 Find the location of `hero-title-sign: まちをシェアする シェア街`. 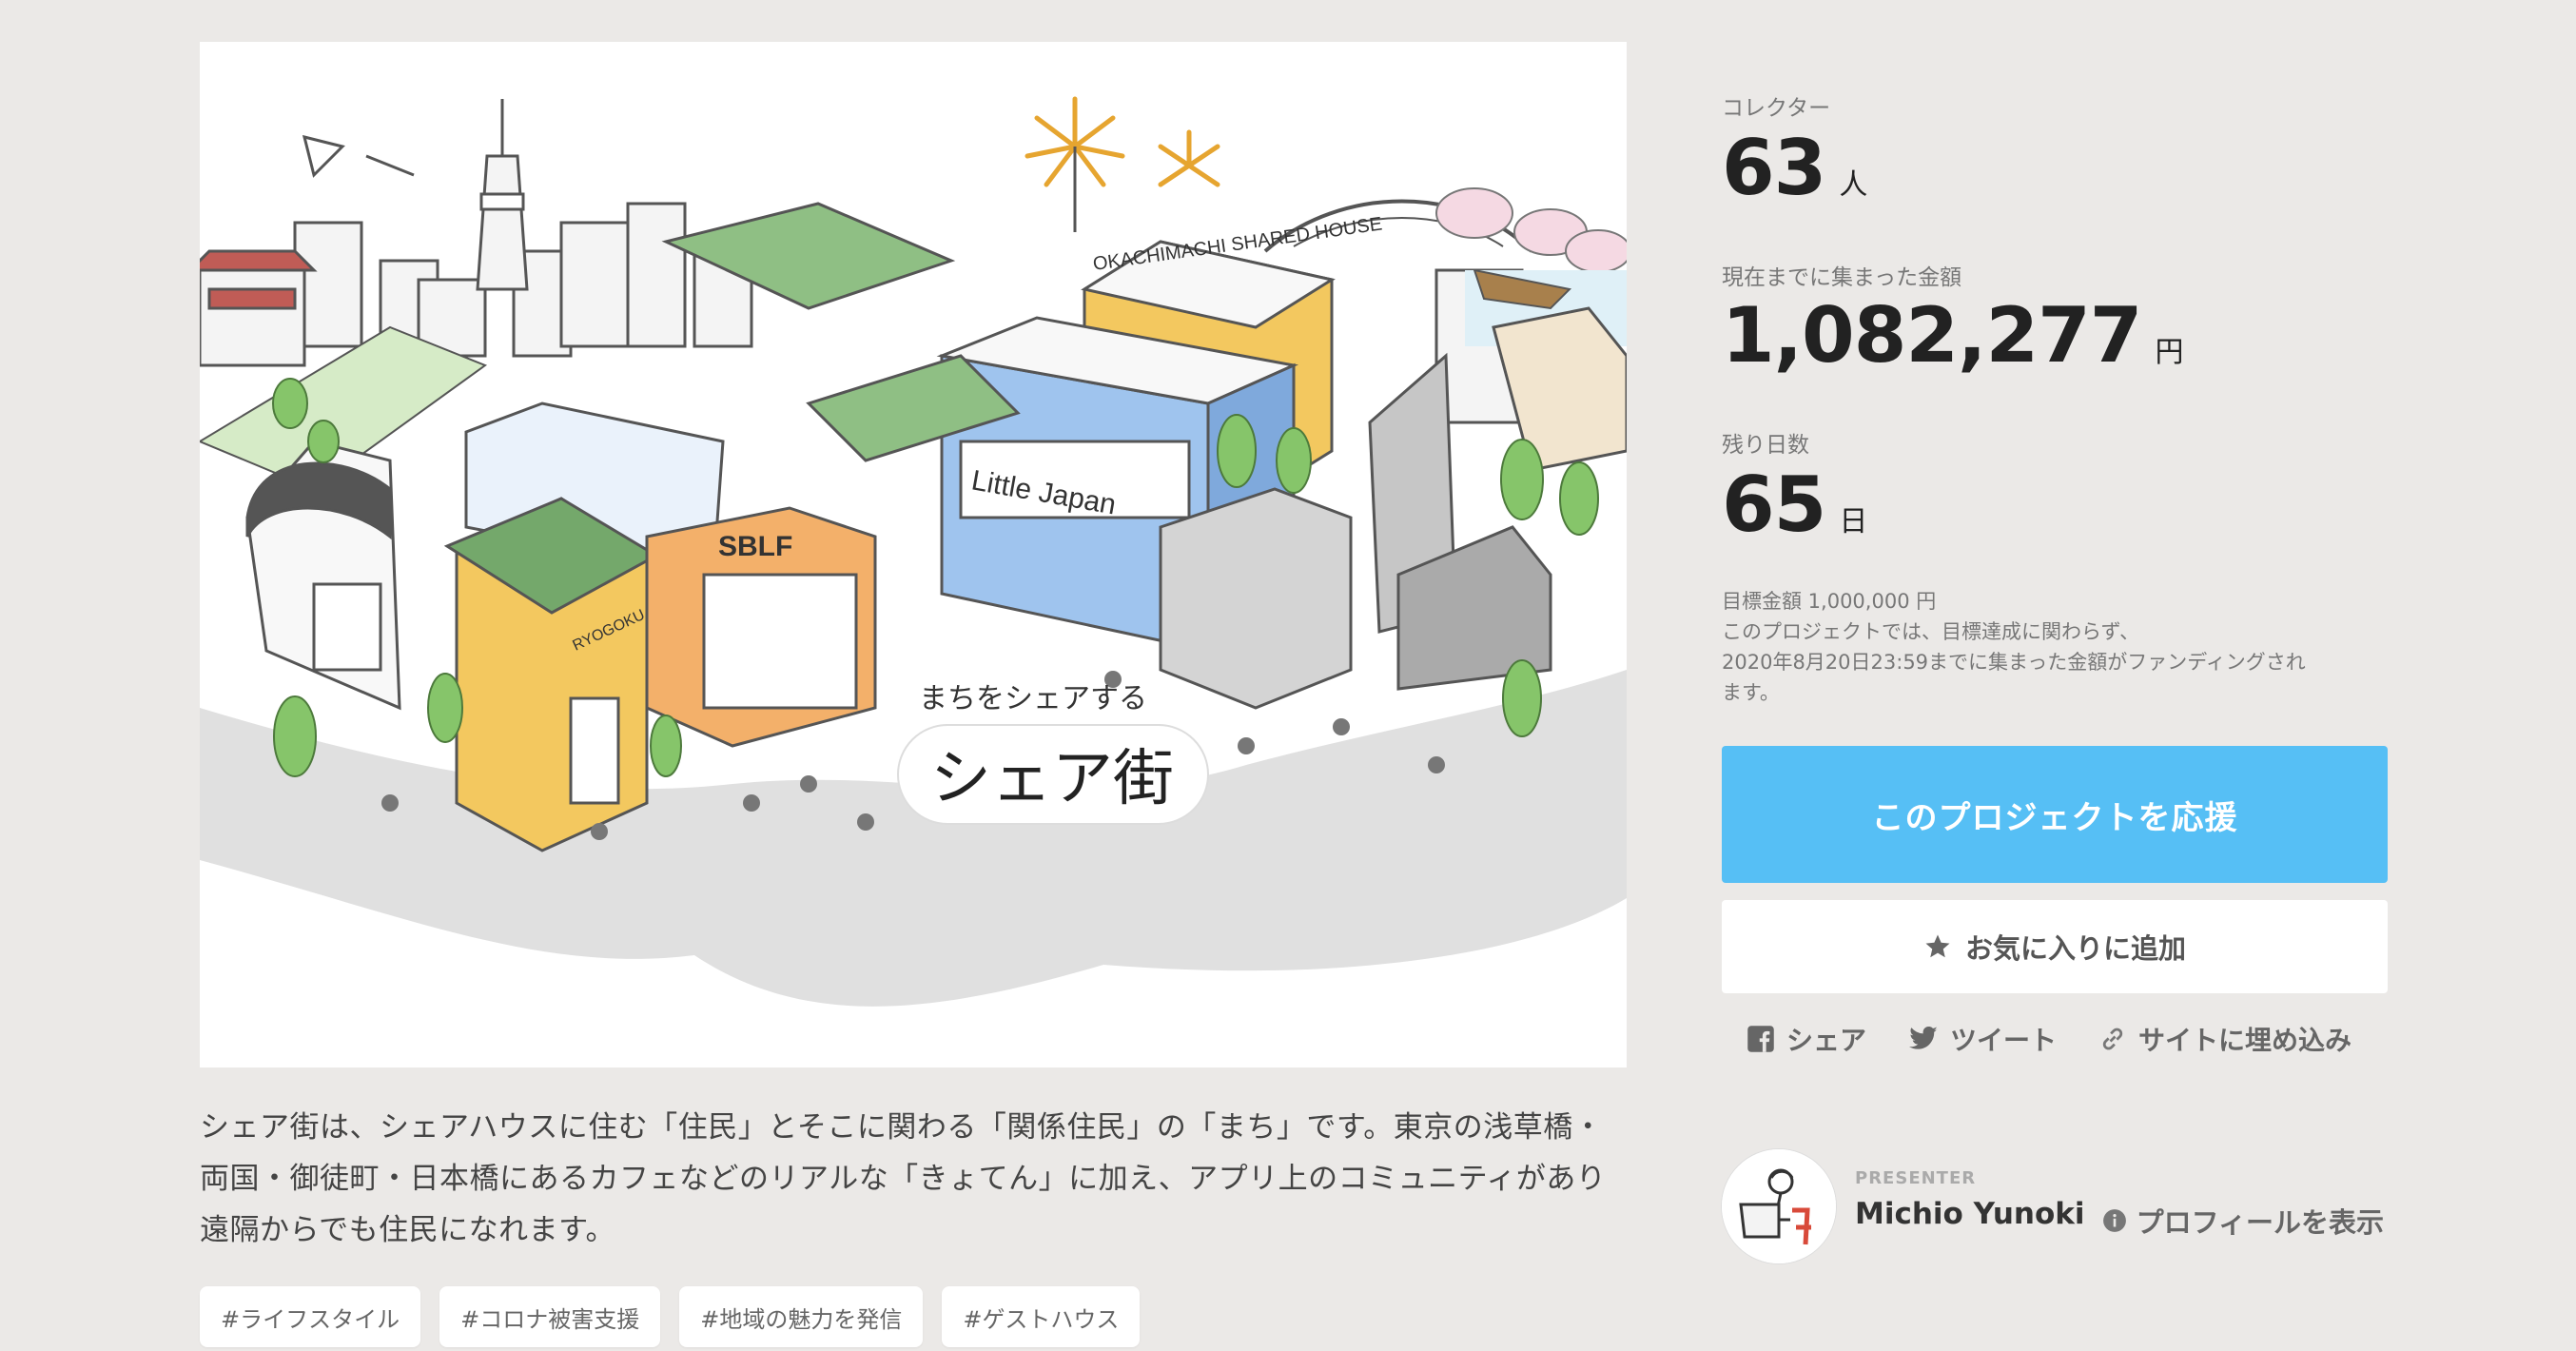

hero-title-sign: まちをシェアする シェア街 is located at coordinates (1053, 753).